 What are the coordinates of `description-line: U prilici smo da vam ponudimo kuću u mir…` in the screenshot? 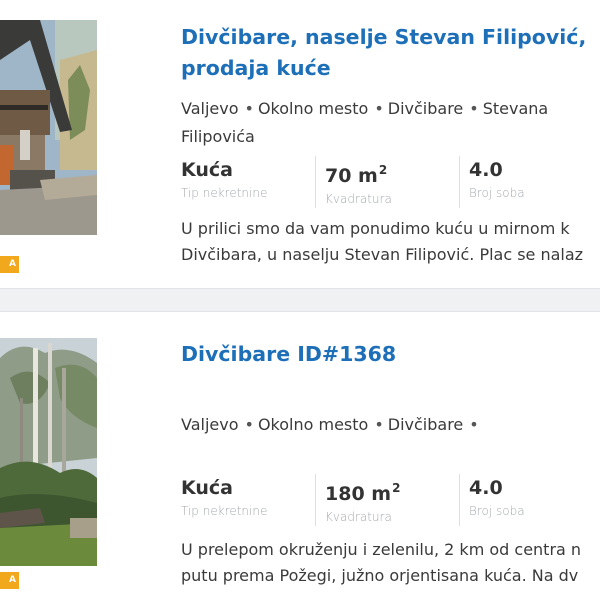 It's located at (375, 228).